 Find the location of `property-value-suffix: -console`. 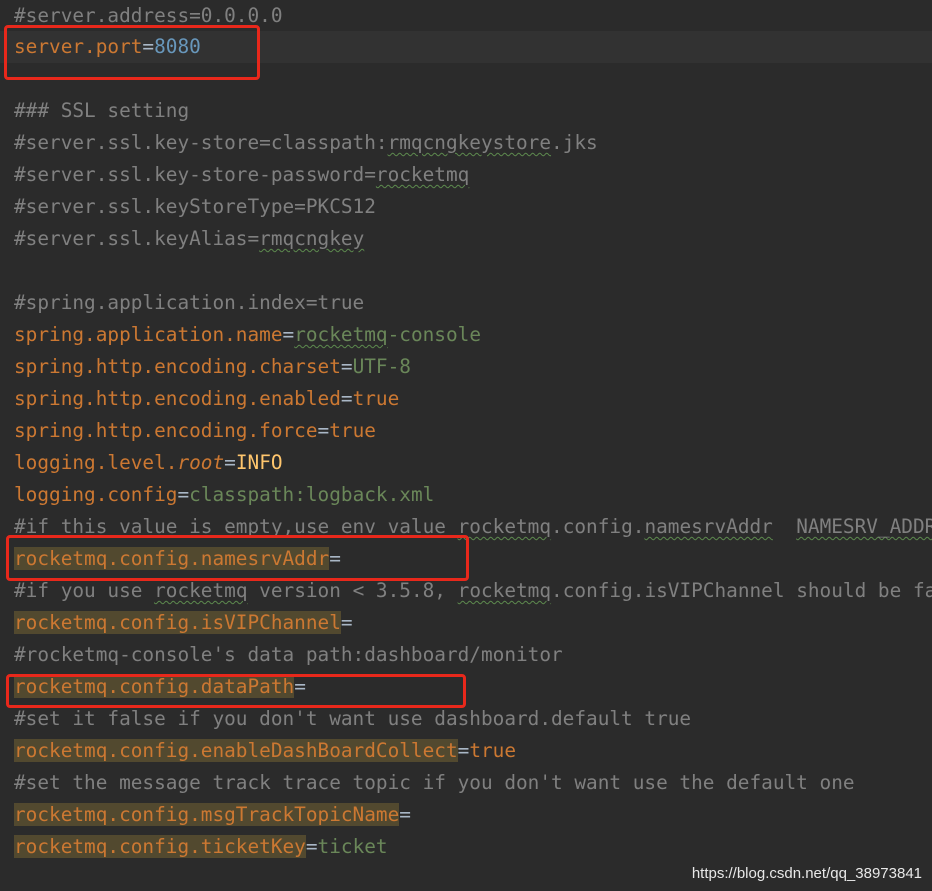

property-value-suffix: -console is located at coordinates (434, 334).